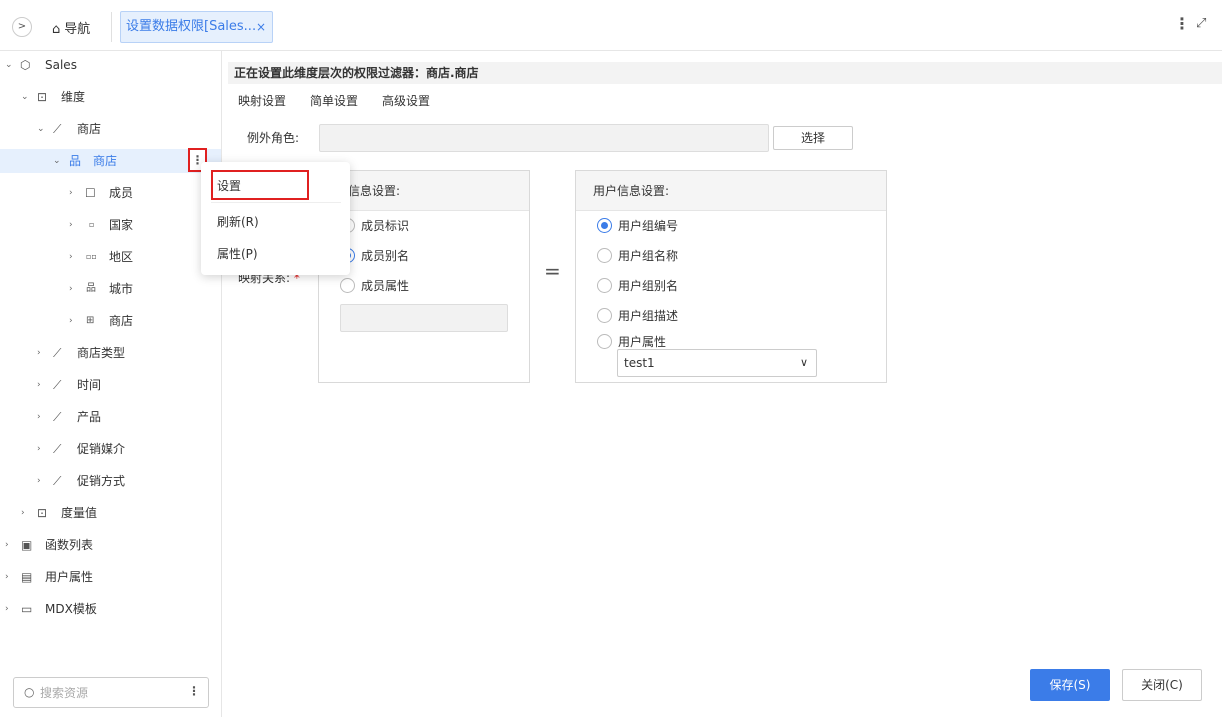 This screenshot has width=1222, height=717. Describe the element at coordinates (648, 226) in the screenshot. I see `radio-label: 用户组编号` at that location.